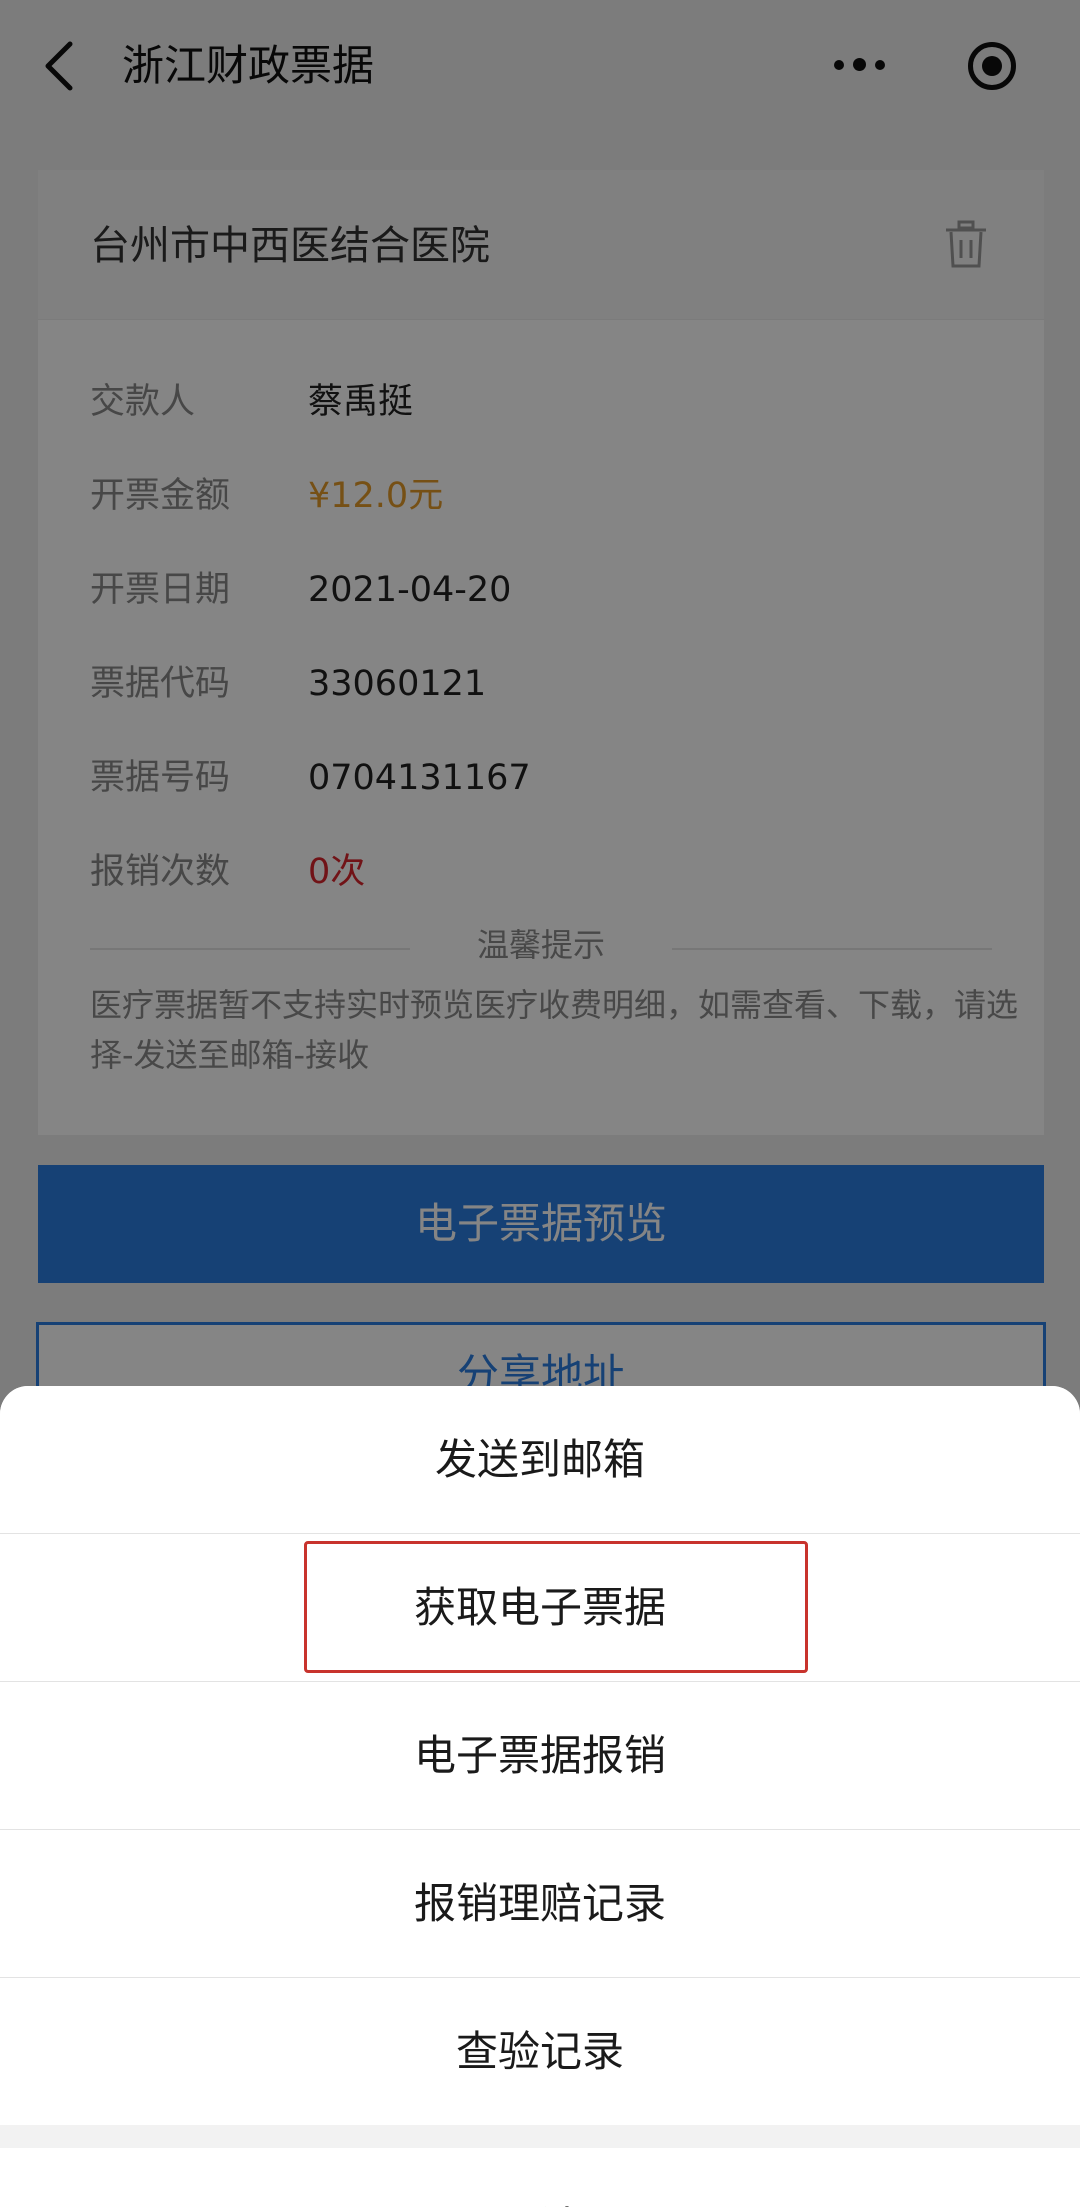 The height and width of the screenshot is (2207, 1080). I want to click on send-to-email-item: 发送到邮箱, so click(540, 1459).